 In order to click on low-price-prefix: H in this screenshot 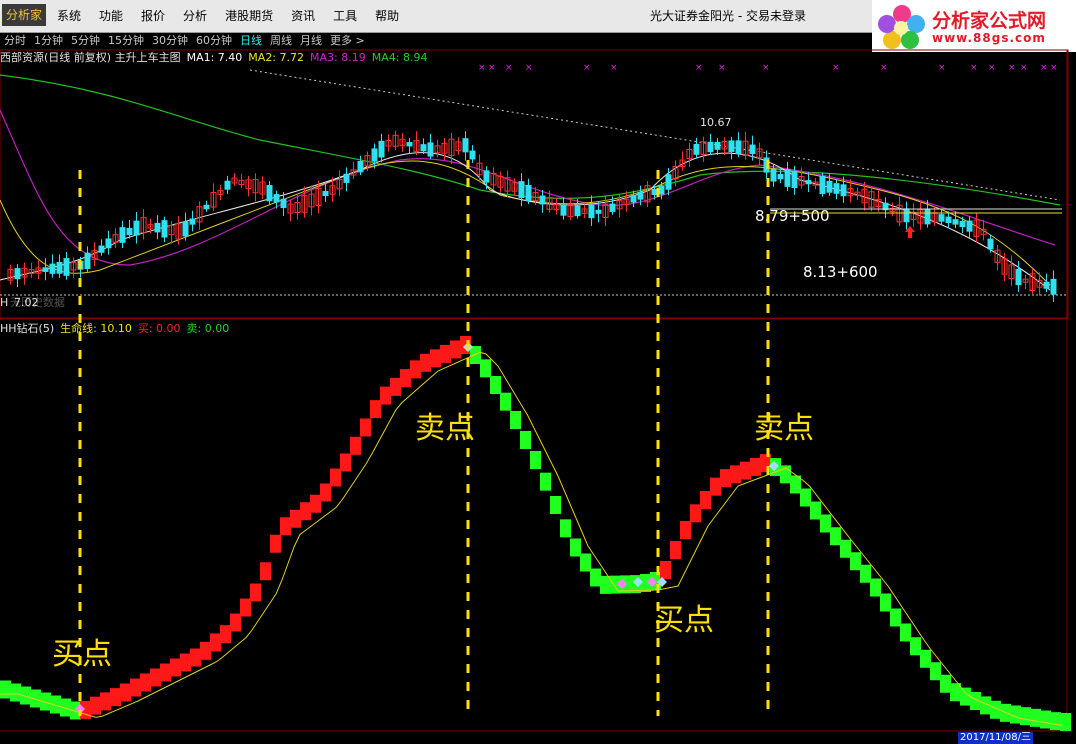, I will do `click(4, 302)`.